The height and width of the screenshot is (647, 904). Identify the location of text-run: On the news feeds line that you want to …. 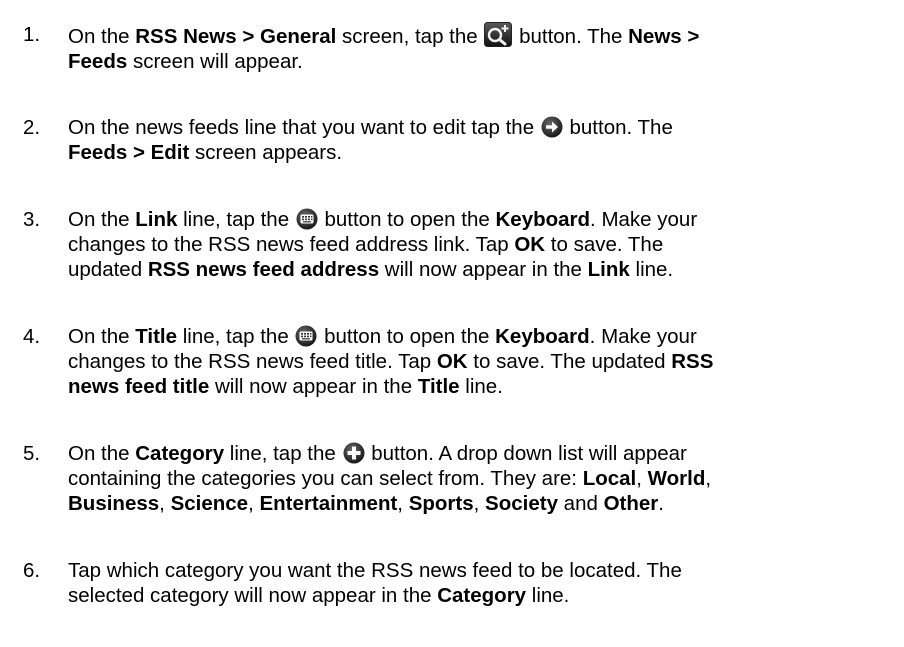
(304, 127).